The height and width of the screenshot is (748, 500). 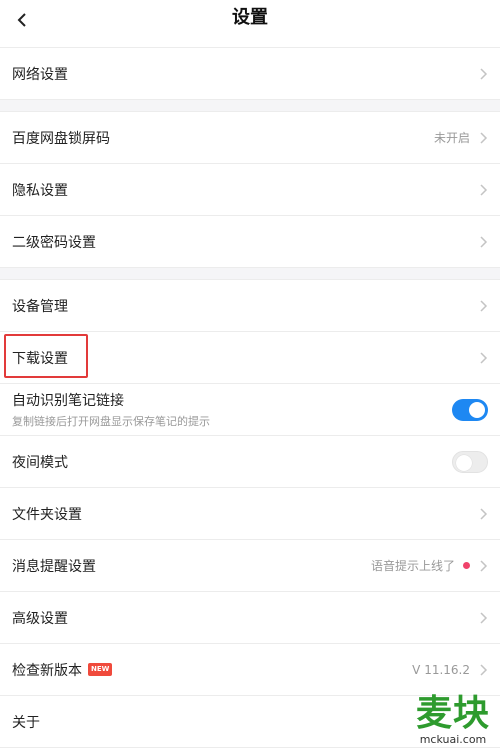 What do you see at coordinates (250, 138) in the screenshot?
I see `settings-item-lock-screen-code: 百度网盘锁屏码 未开启` at bounding box center [250, 138].